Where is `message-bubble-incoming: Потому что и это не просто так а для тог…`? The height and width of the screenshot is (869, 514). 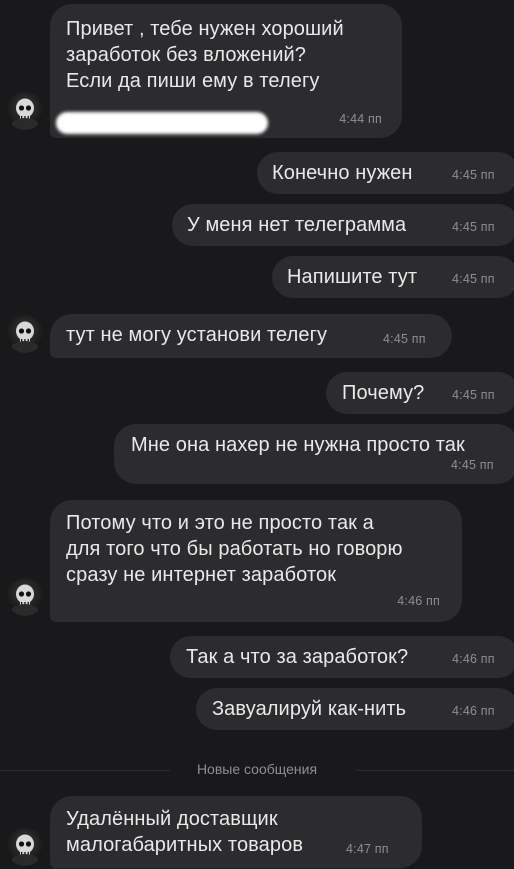 message-bubble-incoming: Потому что и это не просто так а для тог… is located at coordinates (256, 561).